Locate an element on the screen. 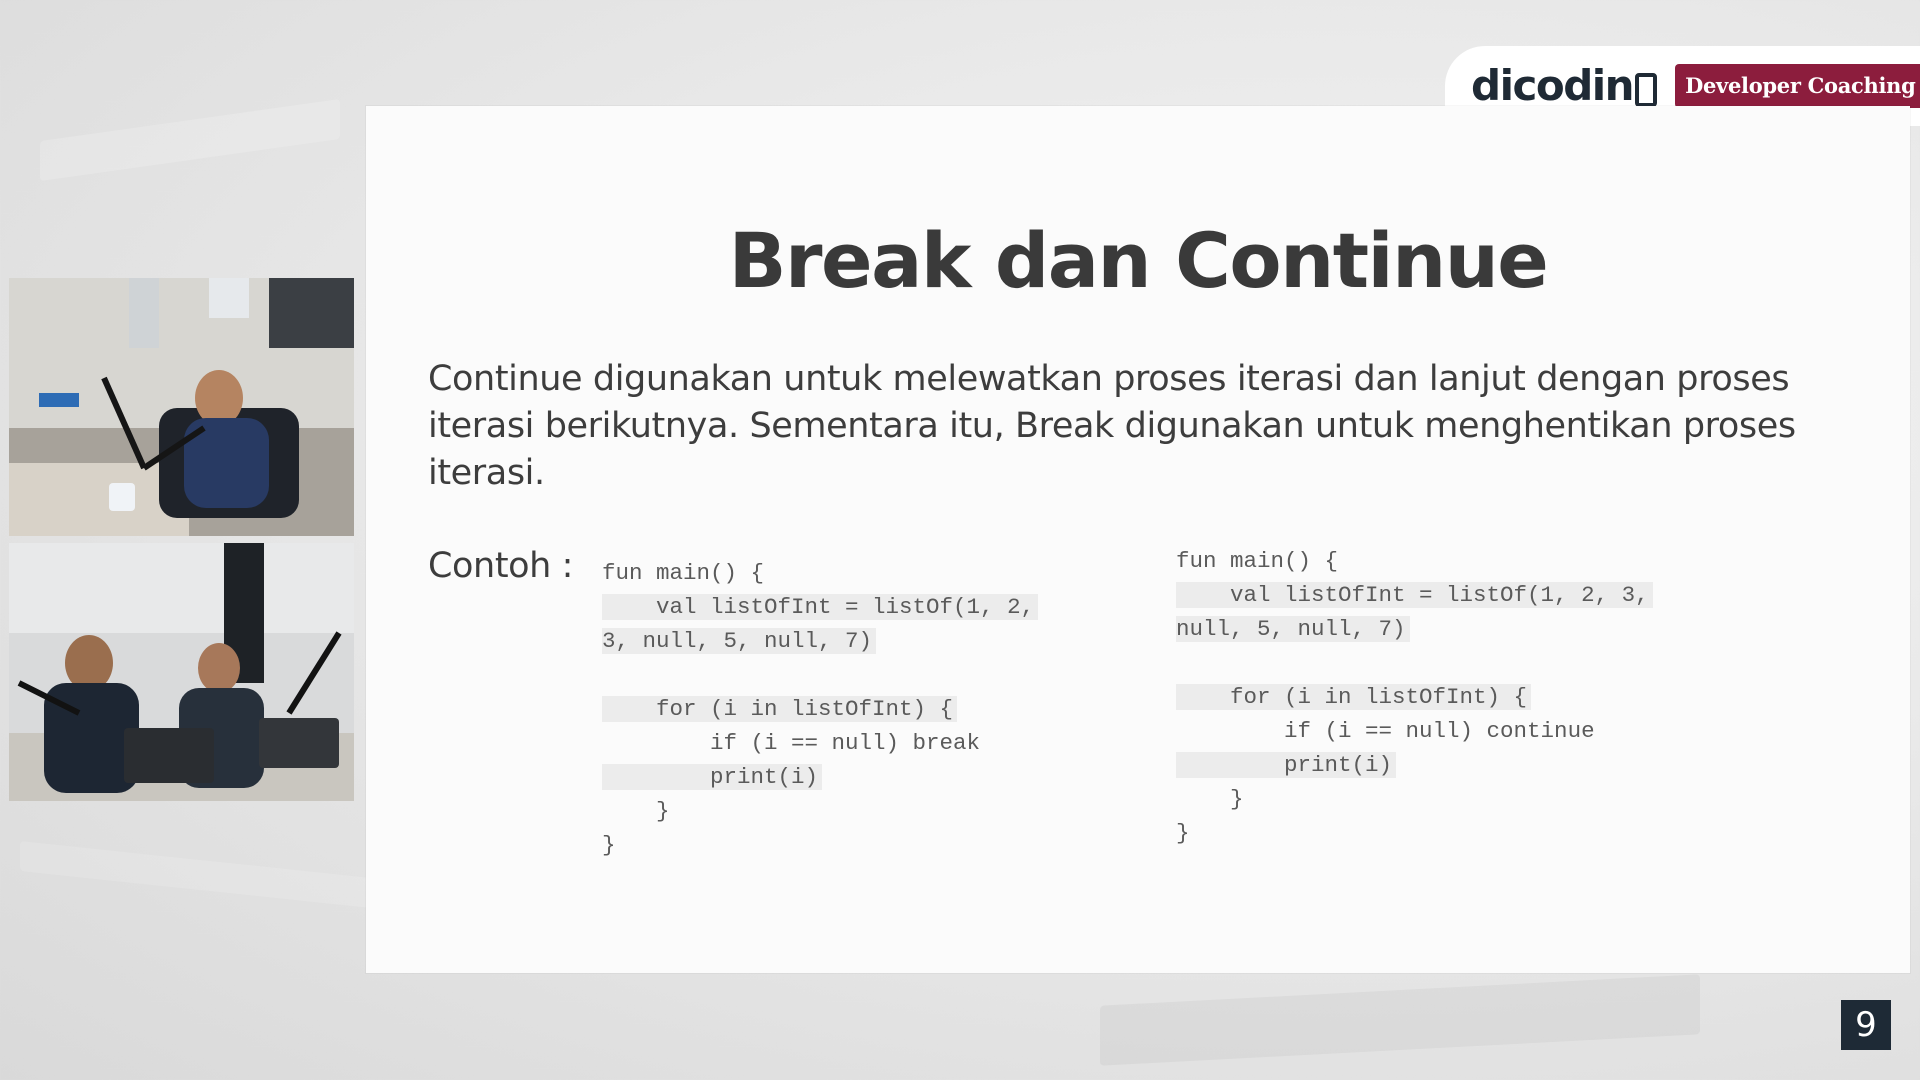 The width and height of the screenshot is (1920, 1080). code-line: val listOfInt = listOf(1, 2, 3, is located at coordinates (1414, 595).